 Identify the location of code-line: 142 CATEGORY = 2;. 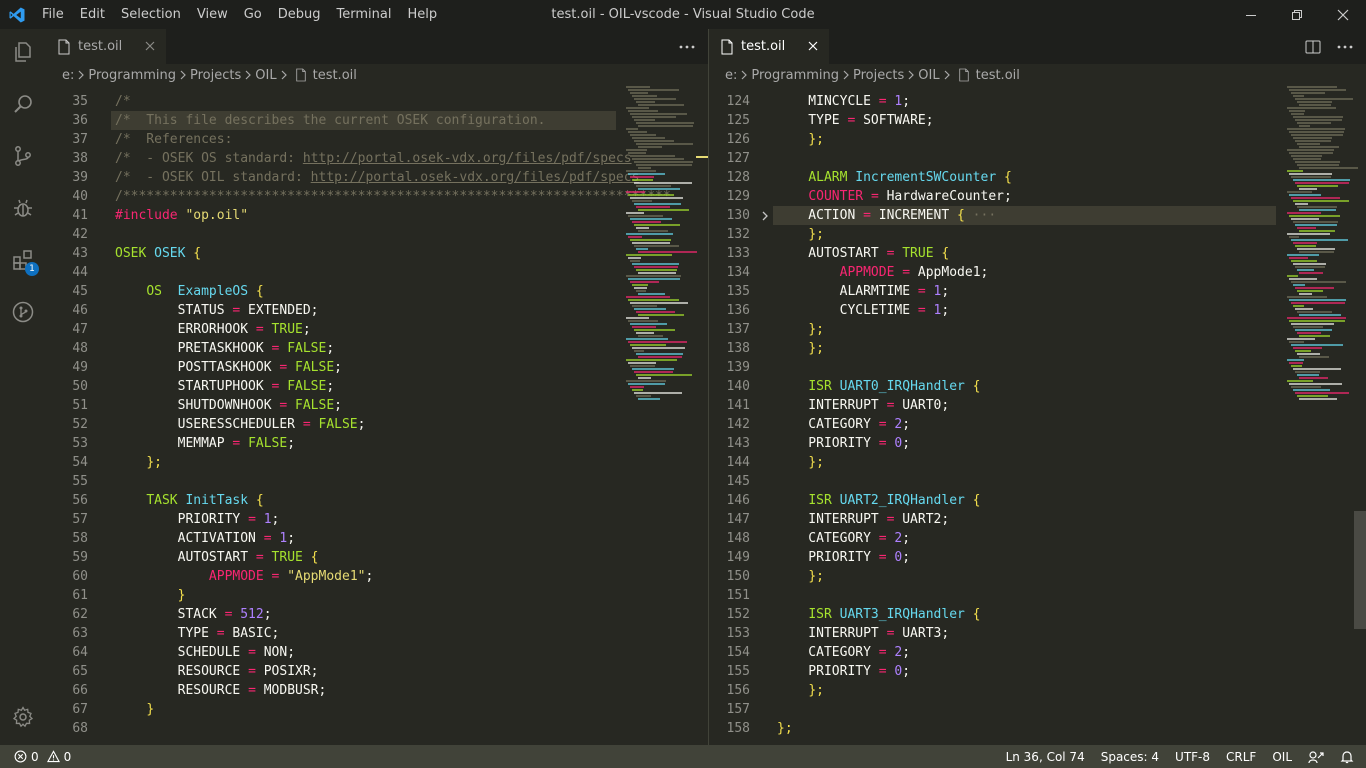
(1037, 424).